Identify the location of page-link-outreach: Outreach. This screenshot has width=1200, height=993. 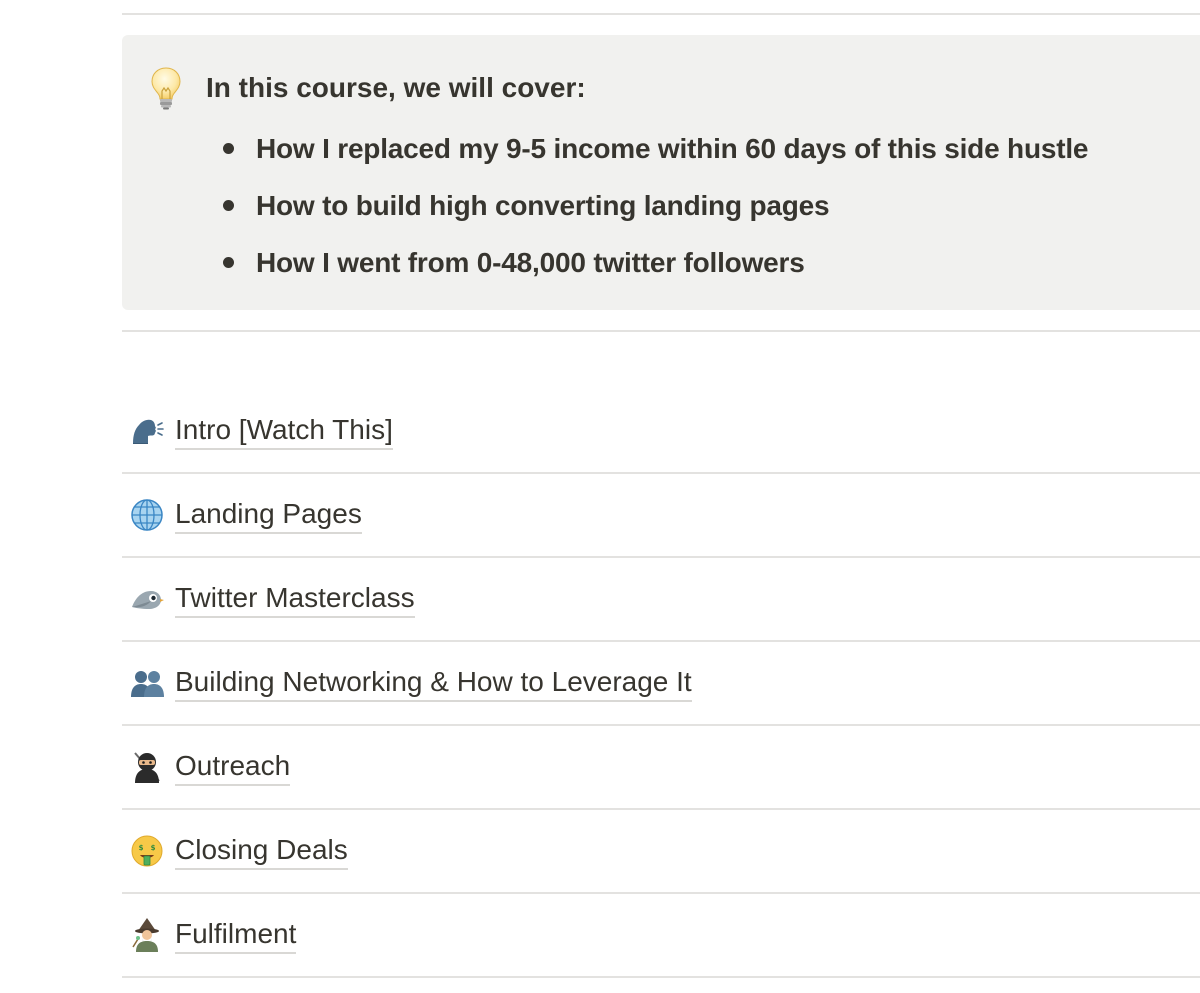
(661, 768).